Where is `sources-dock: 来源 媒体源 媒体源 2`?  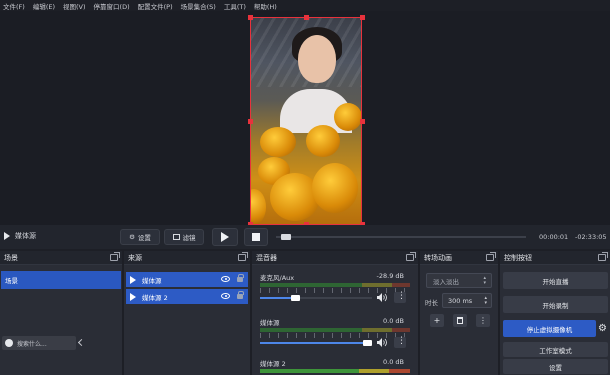 sources-dock: 来源 媒体源 媒体源 2 is located at coordinates (187, 313).